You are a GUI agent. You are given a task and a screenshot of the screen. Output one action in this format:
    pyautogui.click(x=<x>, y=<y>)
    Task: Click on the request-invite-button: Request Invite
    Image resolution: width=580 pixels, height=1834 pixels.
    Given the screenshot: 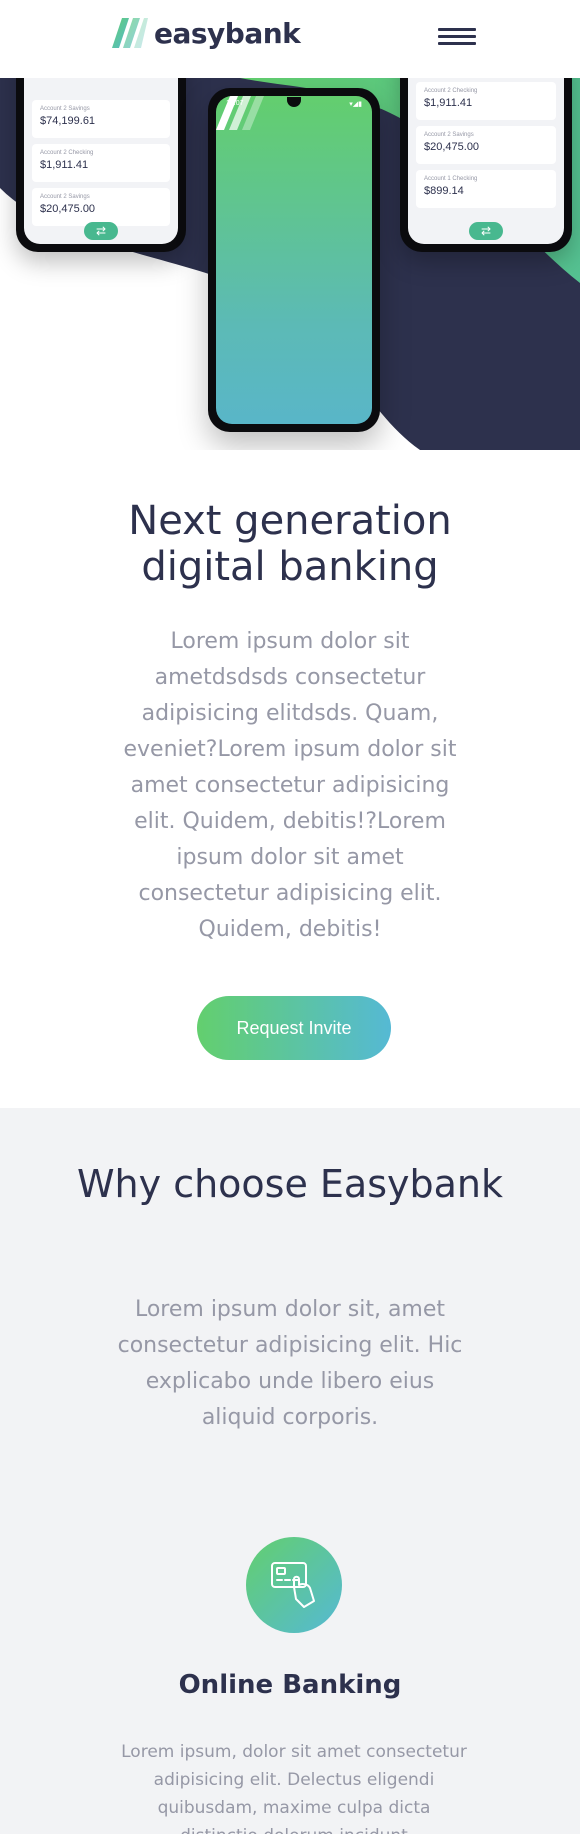 What is the action you would take?
    pyautogui.click(x=294, y=1028)
    